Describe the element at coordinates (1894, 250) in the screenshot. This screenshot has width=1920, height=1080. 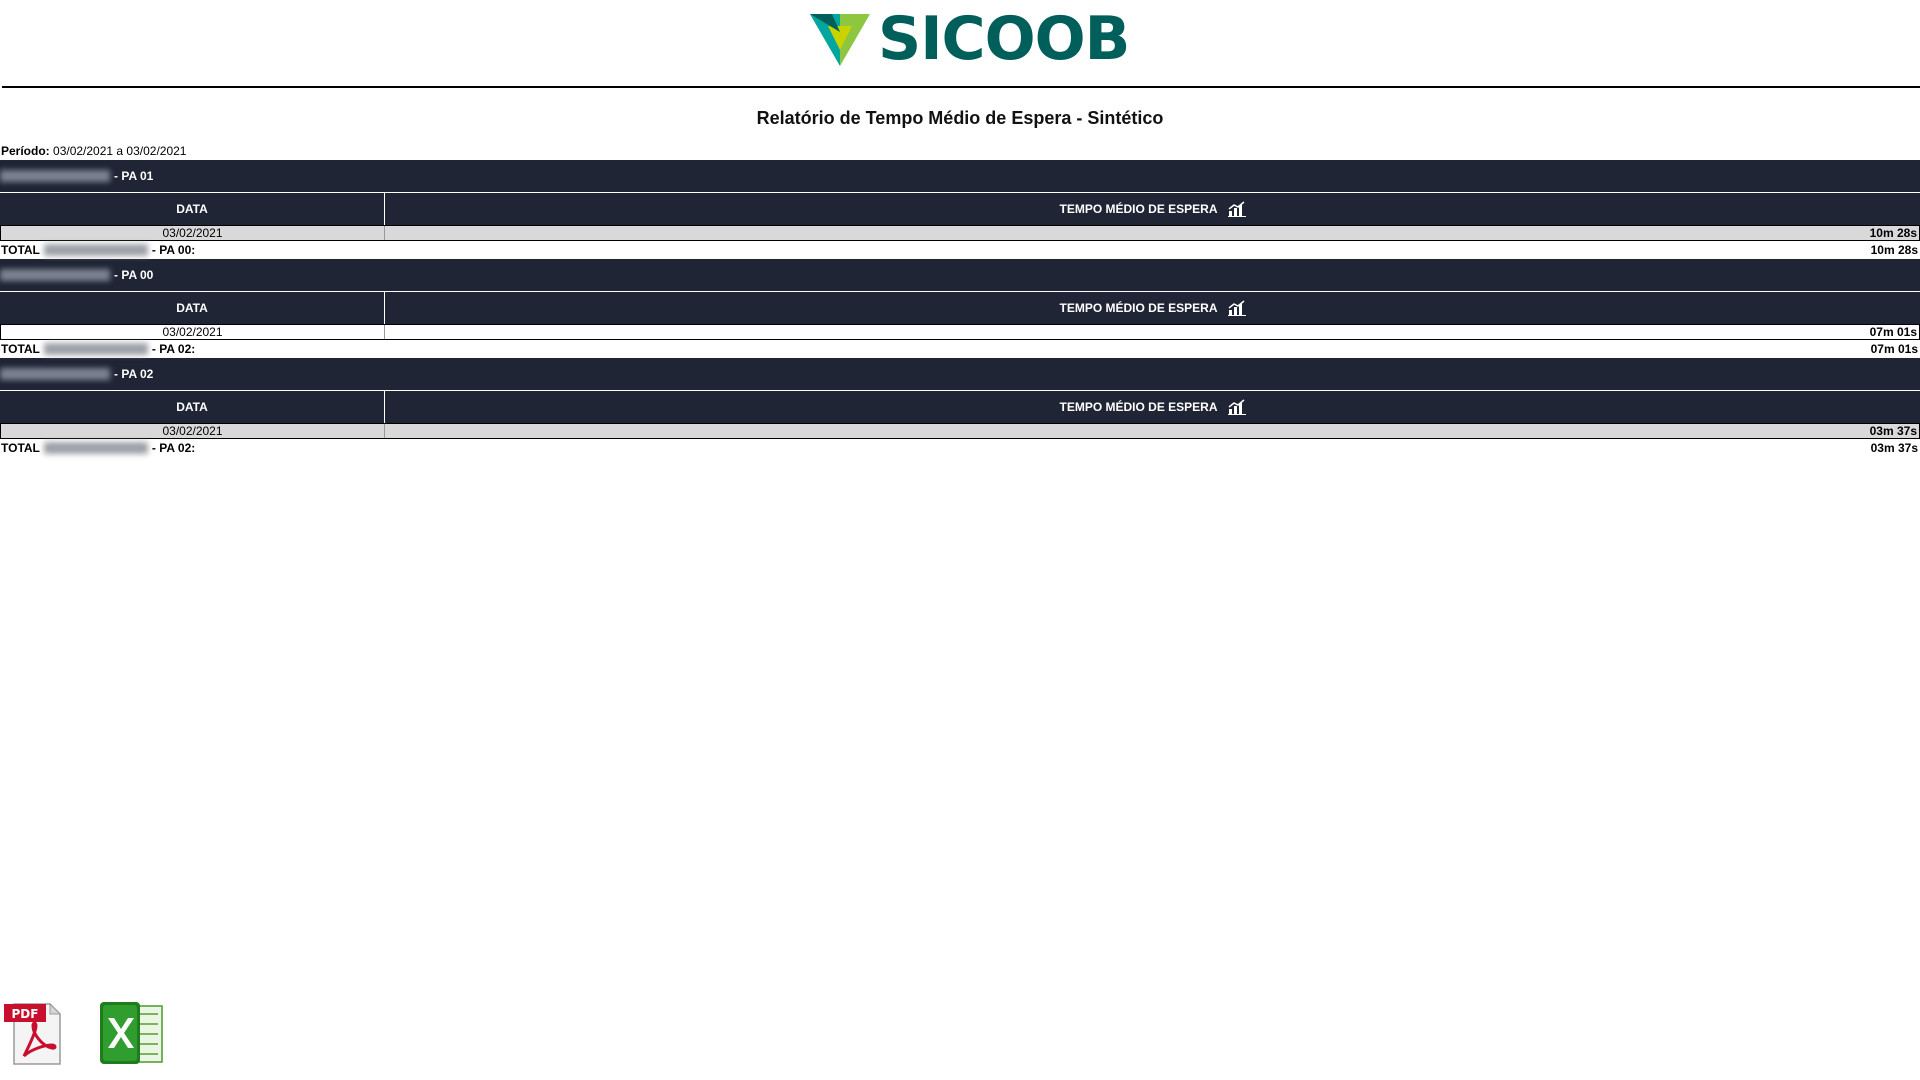
I see `total-value: 10m 28s` at that location.